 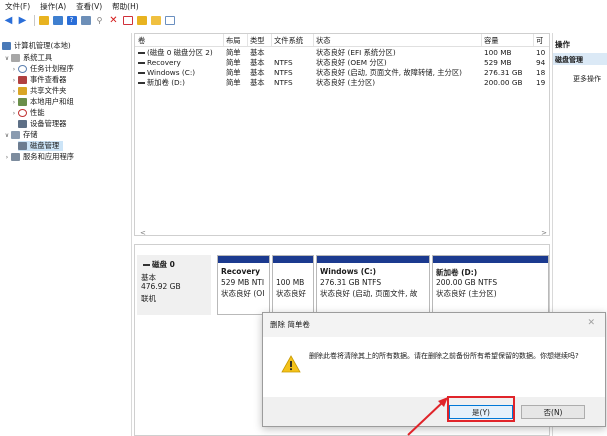 I want to click on menu-view: 查看(V), so click(x=89, y=6).